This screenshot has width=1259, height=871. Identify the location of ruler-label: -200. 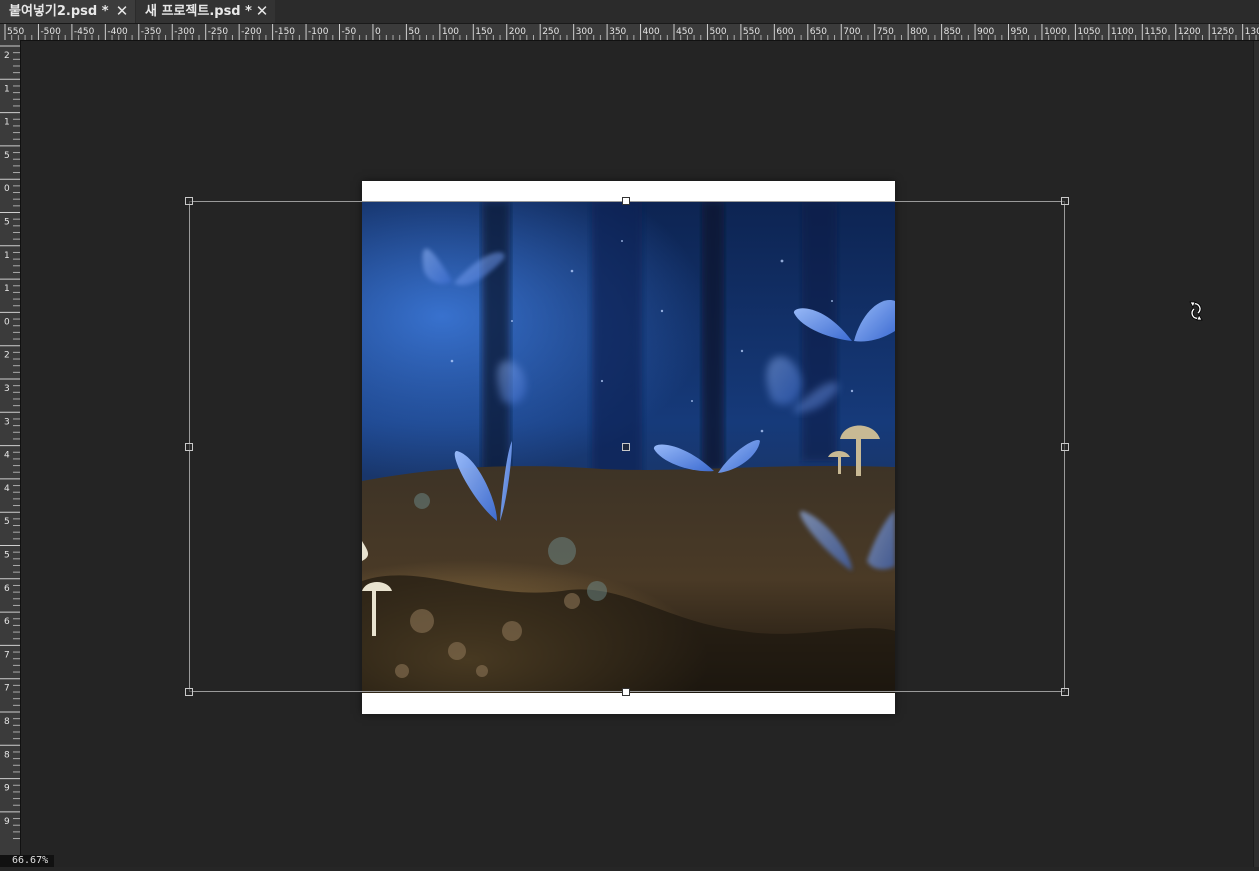
(251, 32).